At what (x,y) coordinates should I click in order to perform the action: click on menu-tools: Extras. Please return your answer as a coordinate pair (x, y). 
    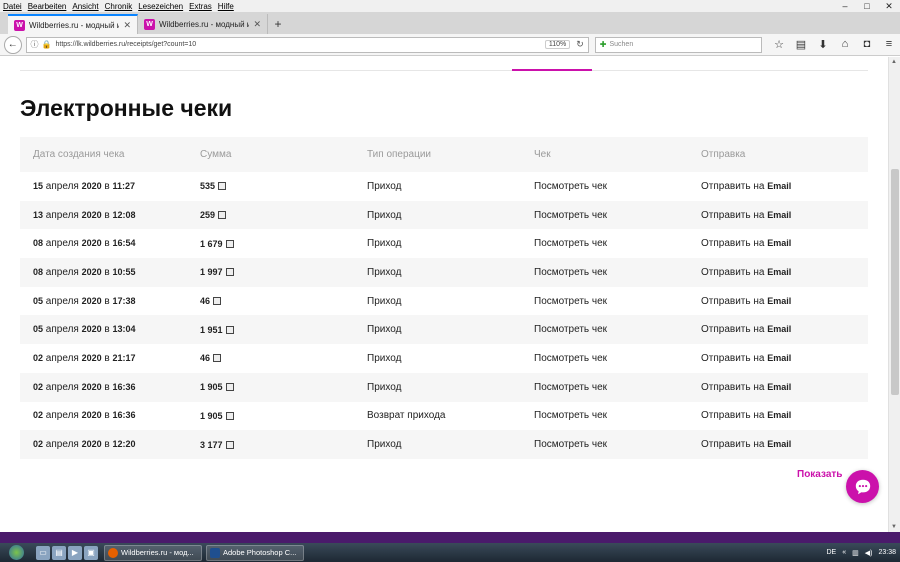
    Looking at the image, I should click on (200, 6).